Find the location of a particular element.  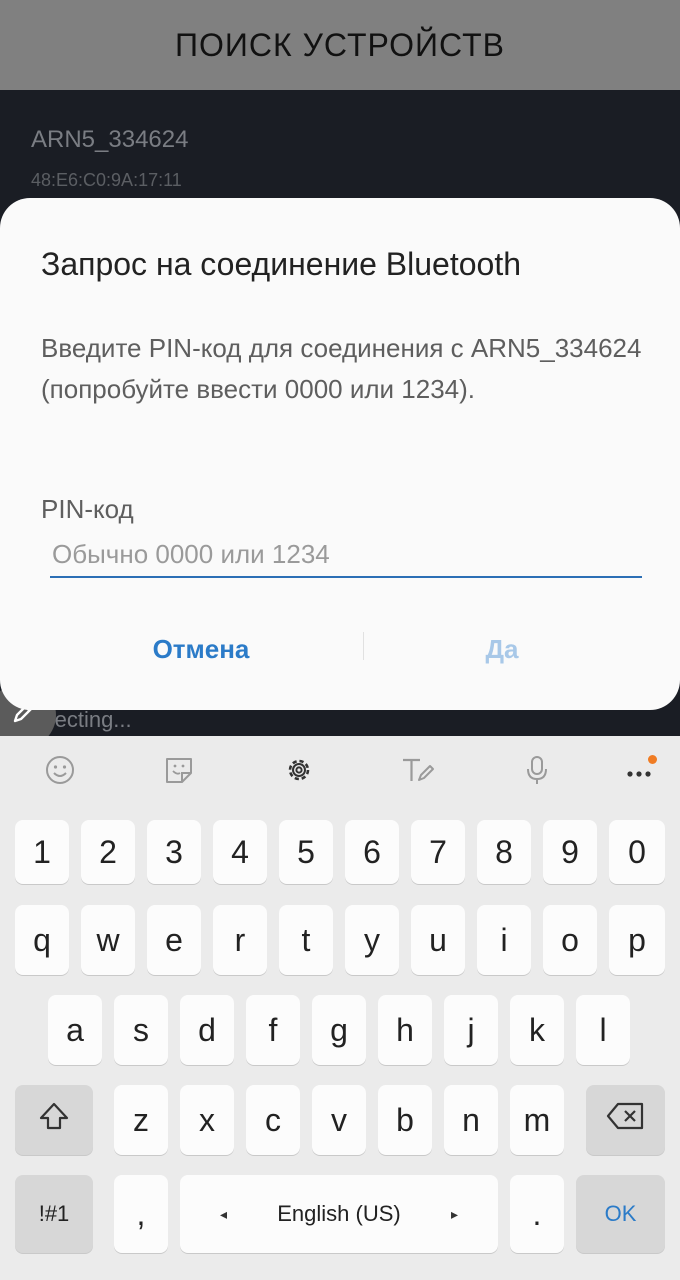

device-mac: 48:E6:C0:9A:17:11 is located at coordinates (106, 180).